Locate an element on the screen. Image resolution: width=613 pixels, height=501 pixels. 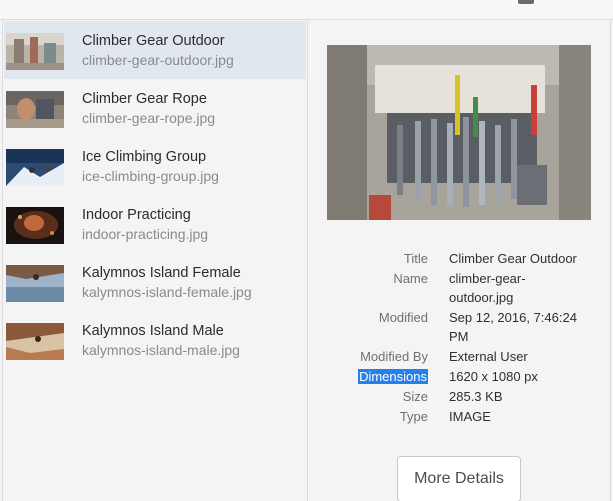
meta-row-size: Size 285.3 KB is located at coordinates (459, 396).